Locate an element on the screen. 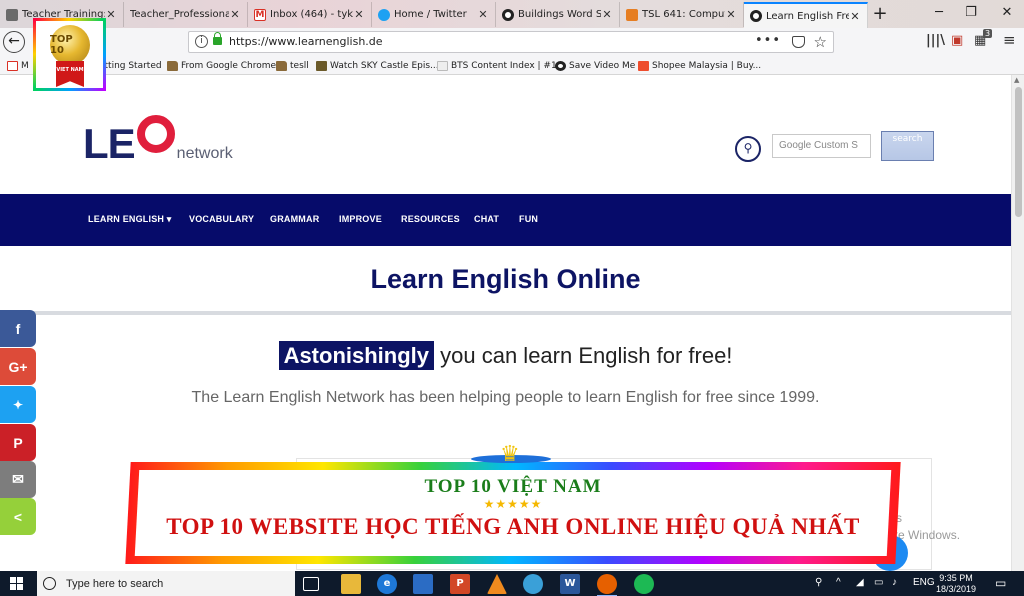  tab-teacher-professional: Teacher_Professional_Dev ✕ is located at coordinates (186, 14).